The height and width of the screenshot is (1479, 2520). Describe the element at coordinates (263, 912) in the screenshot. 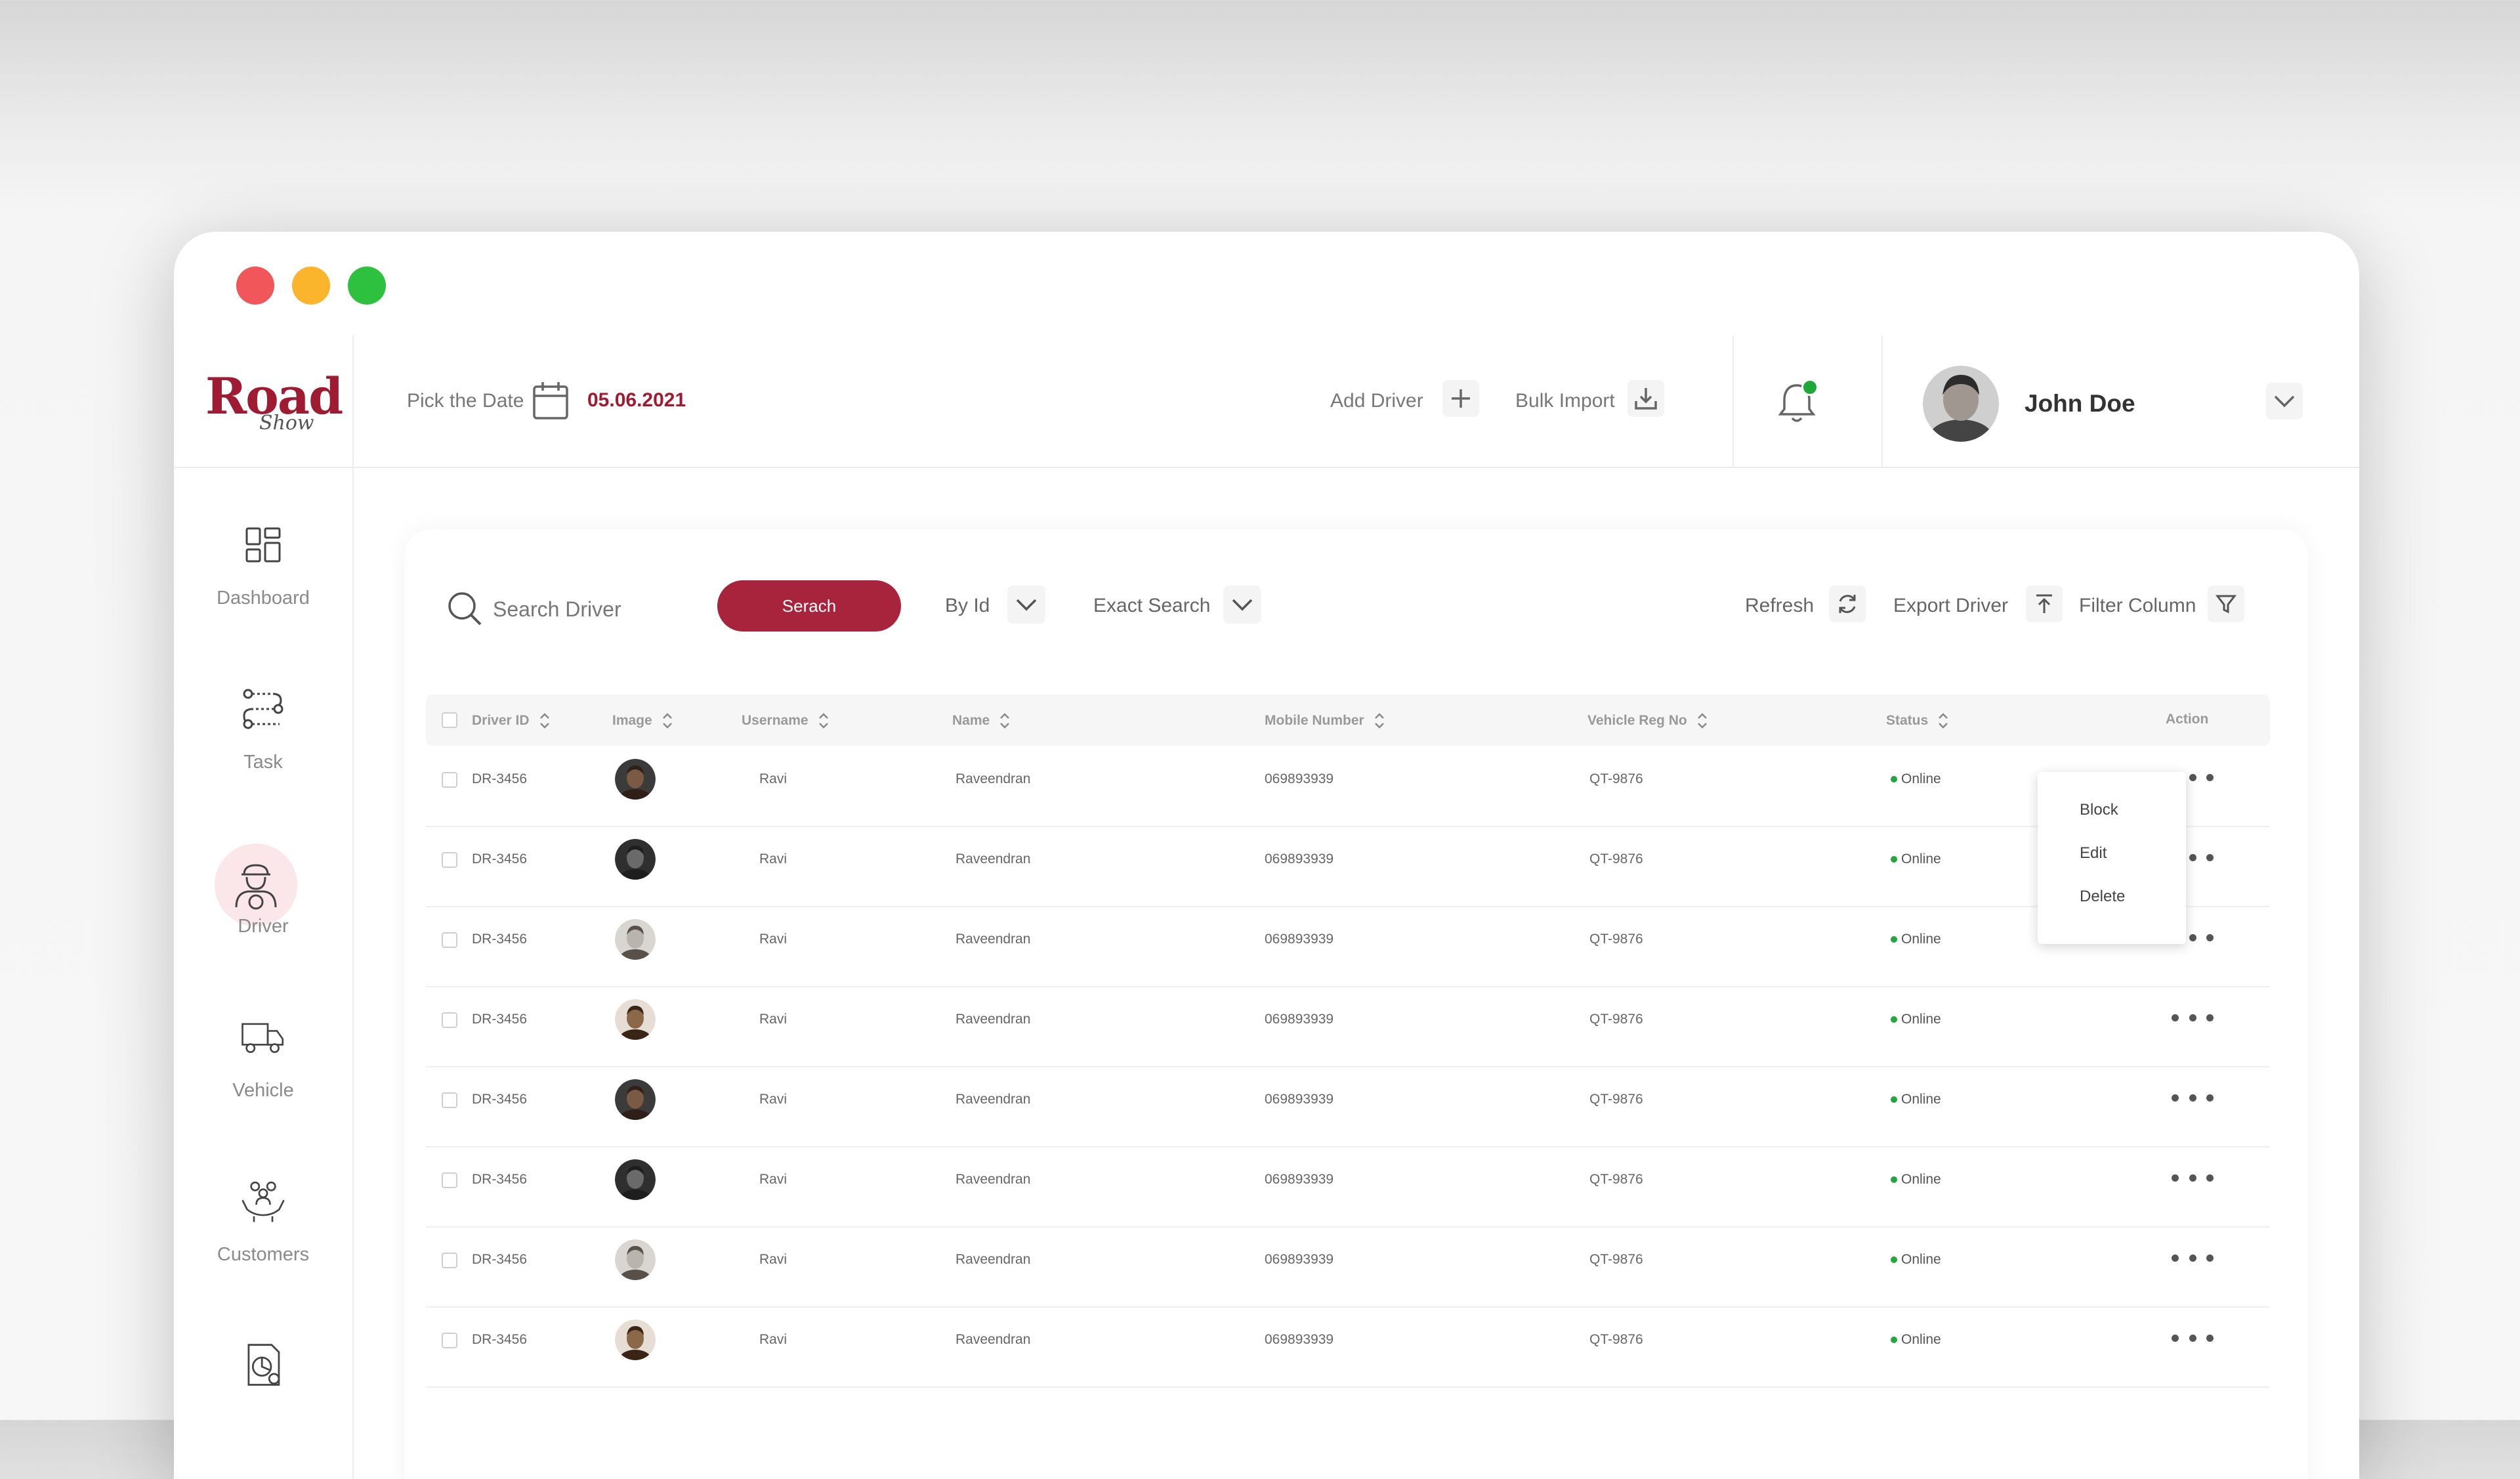

I see `sidebar-item-driver: Driver` at that location.